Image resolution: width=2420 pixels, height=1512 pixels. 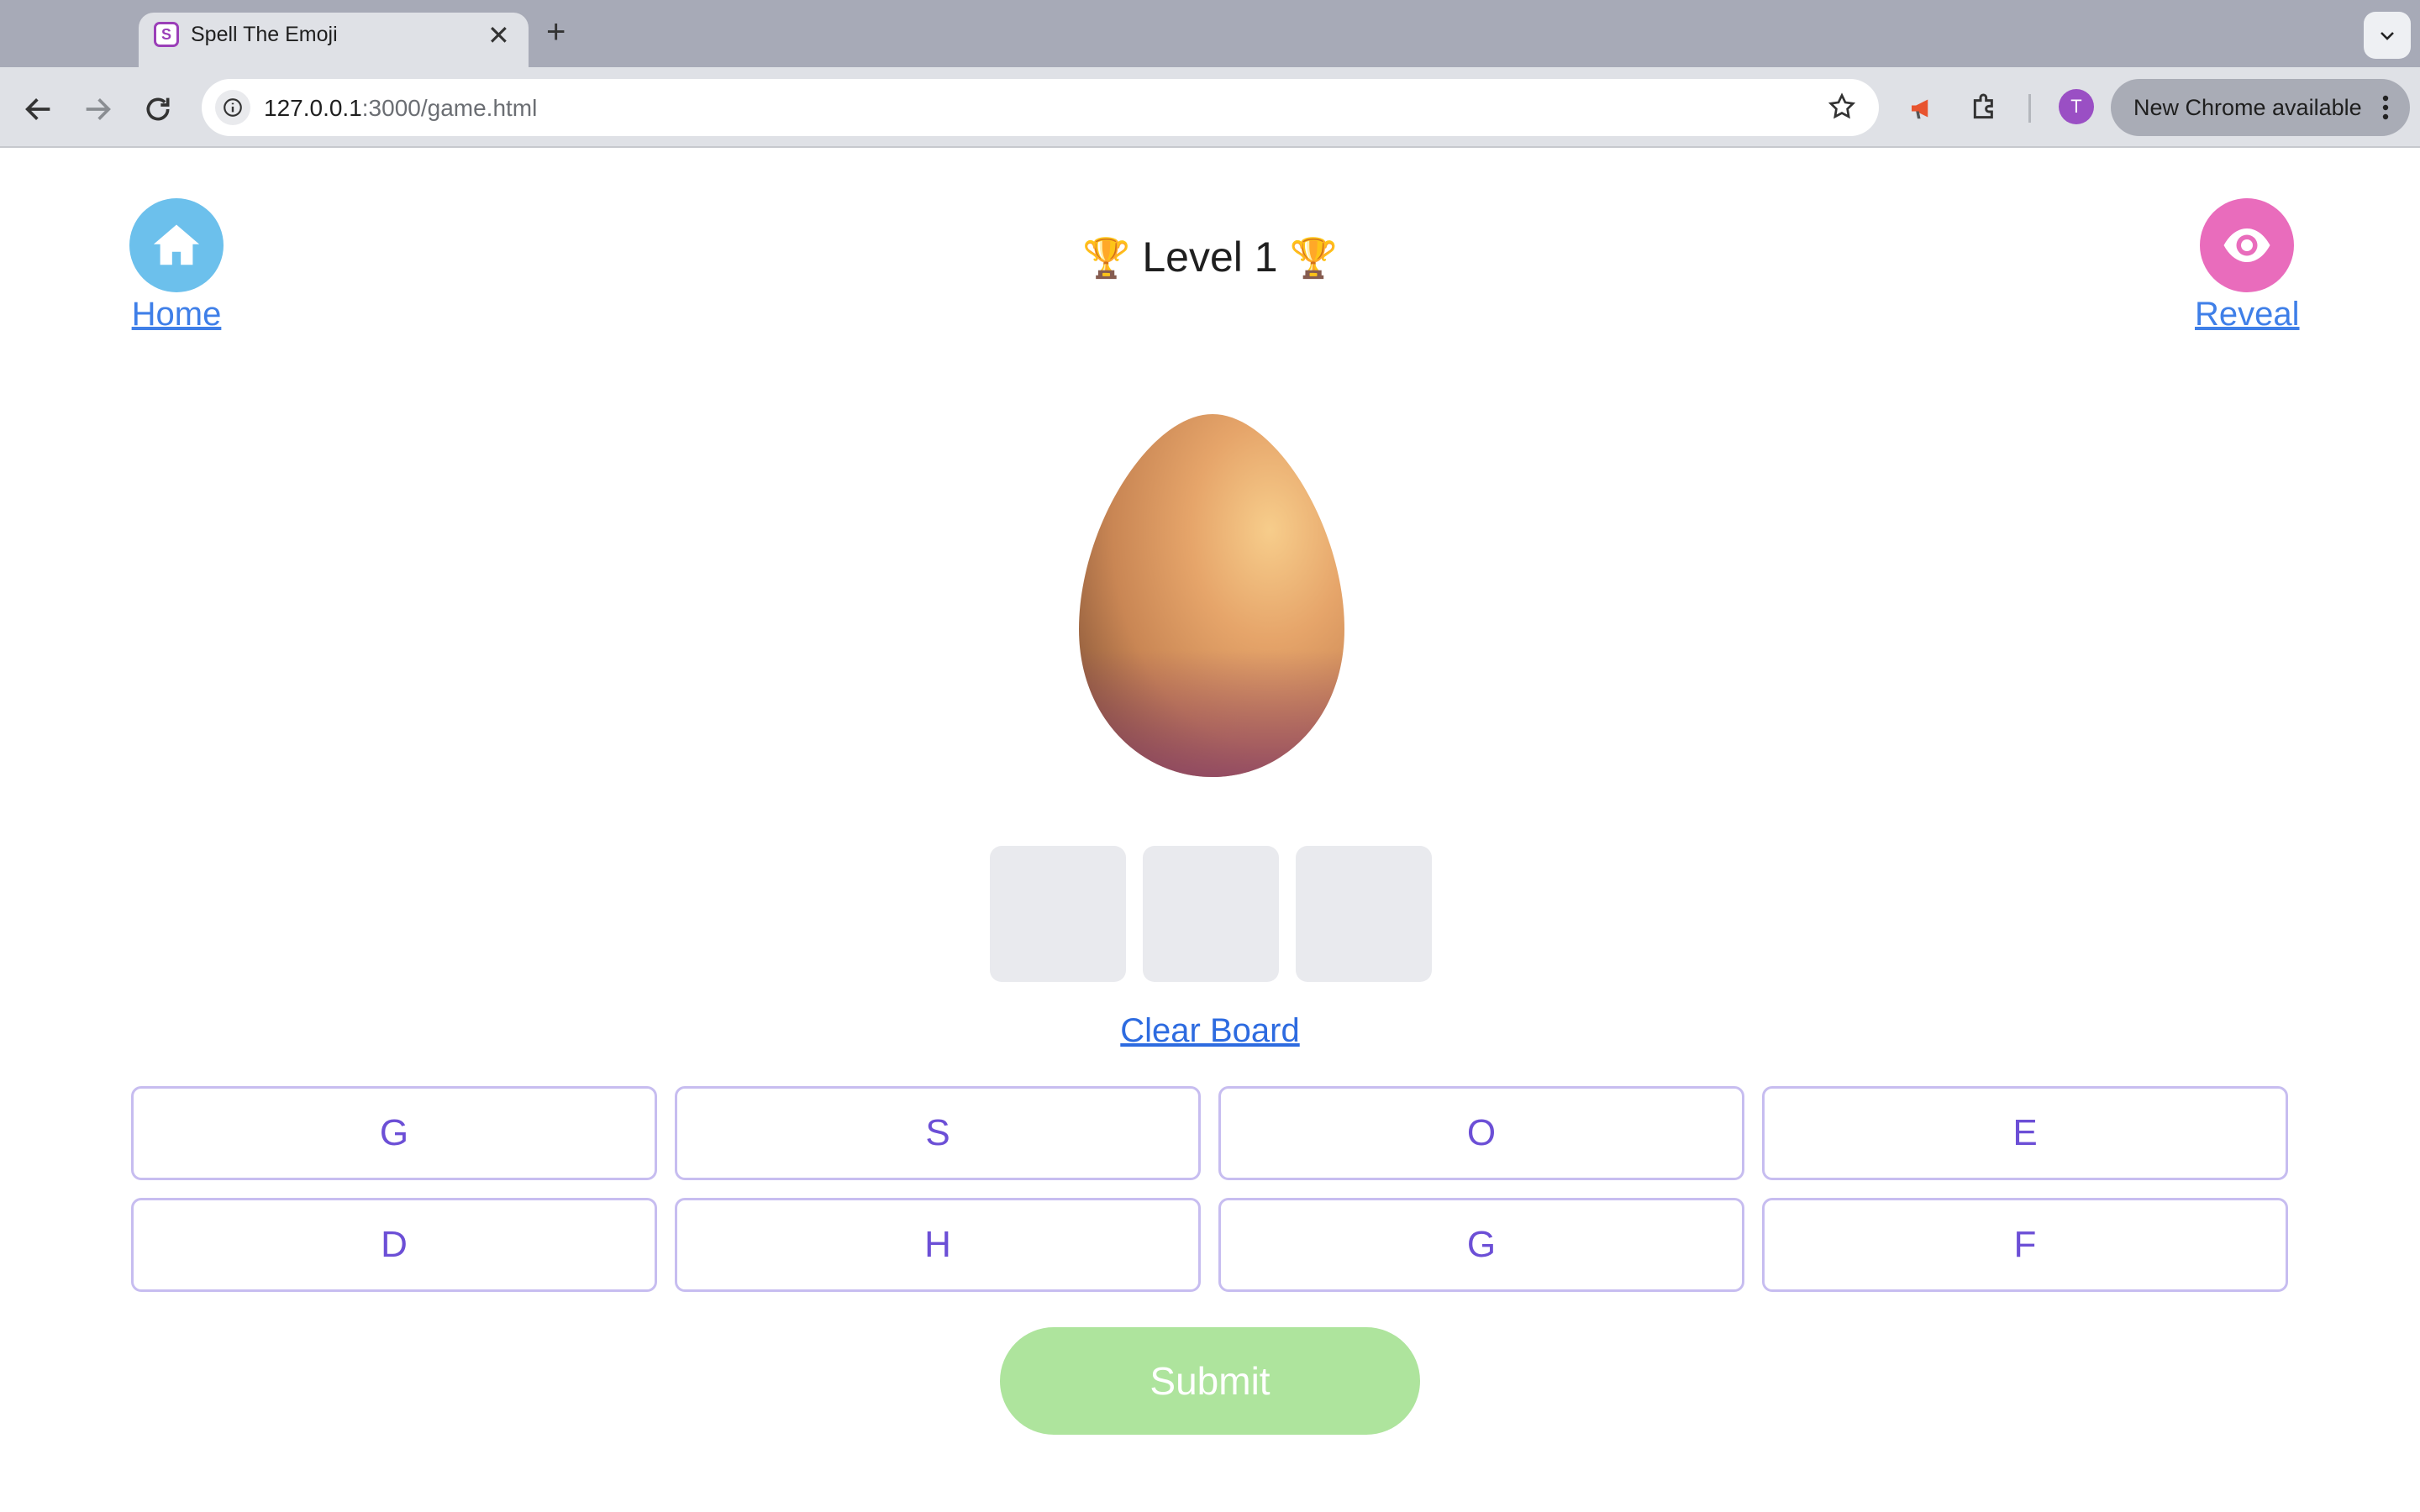 What do you see at coordinates (1210, 33) in the screenshot?
I see `browser-tabstrip: S Spell The Emoji ✕ +` at bounding box center [1210, 33].